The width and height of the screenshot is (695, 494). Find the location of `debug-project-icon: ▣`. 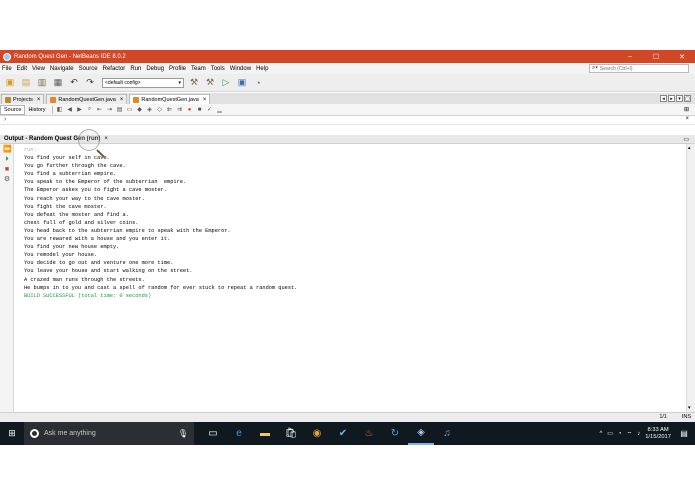

debug-project-icon: ▣ is located at coordinates (242, 83).